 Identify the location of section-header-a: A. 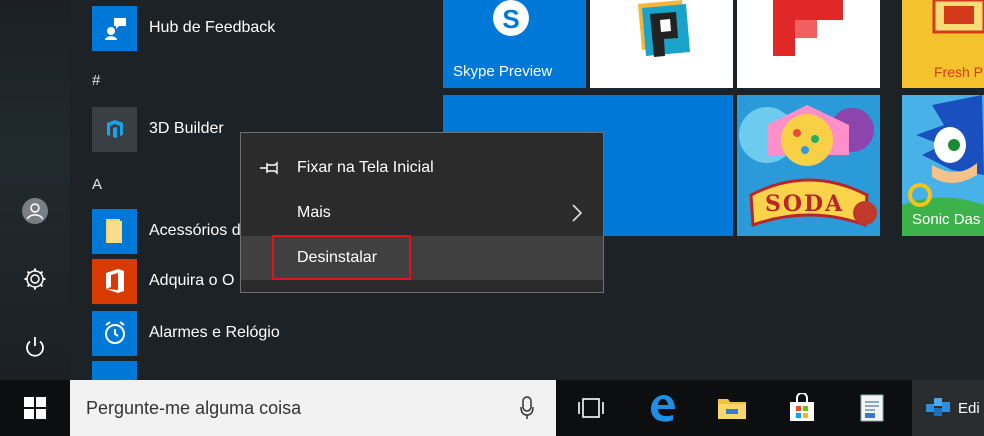
(97, 184).